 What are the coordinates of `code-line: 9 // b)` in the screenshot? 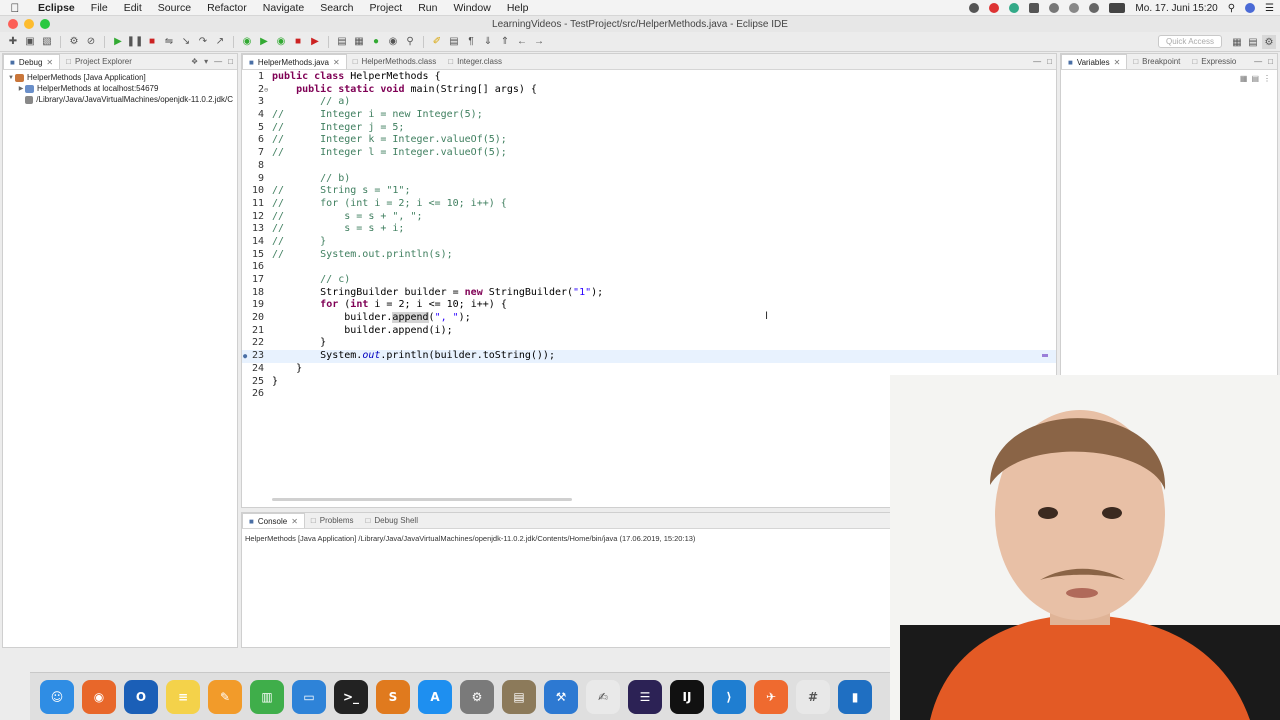 It's located at (649, 179).